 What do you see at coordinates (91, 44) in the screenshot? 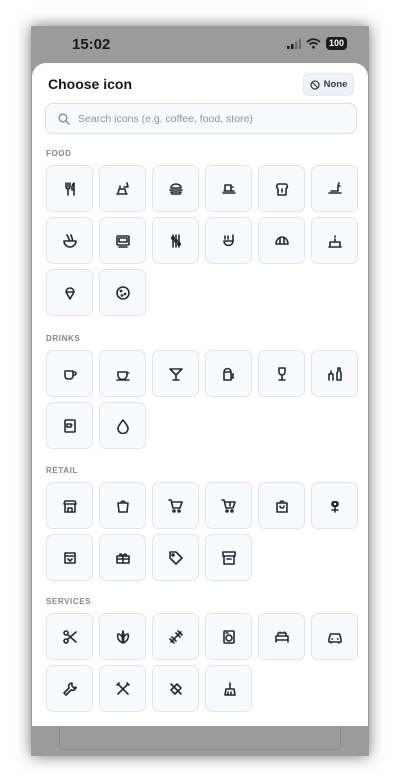
I see `status-time: 15:02` at bounding box center [91, 44].